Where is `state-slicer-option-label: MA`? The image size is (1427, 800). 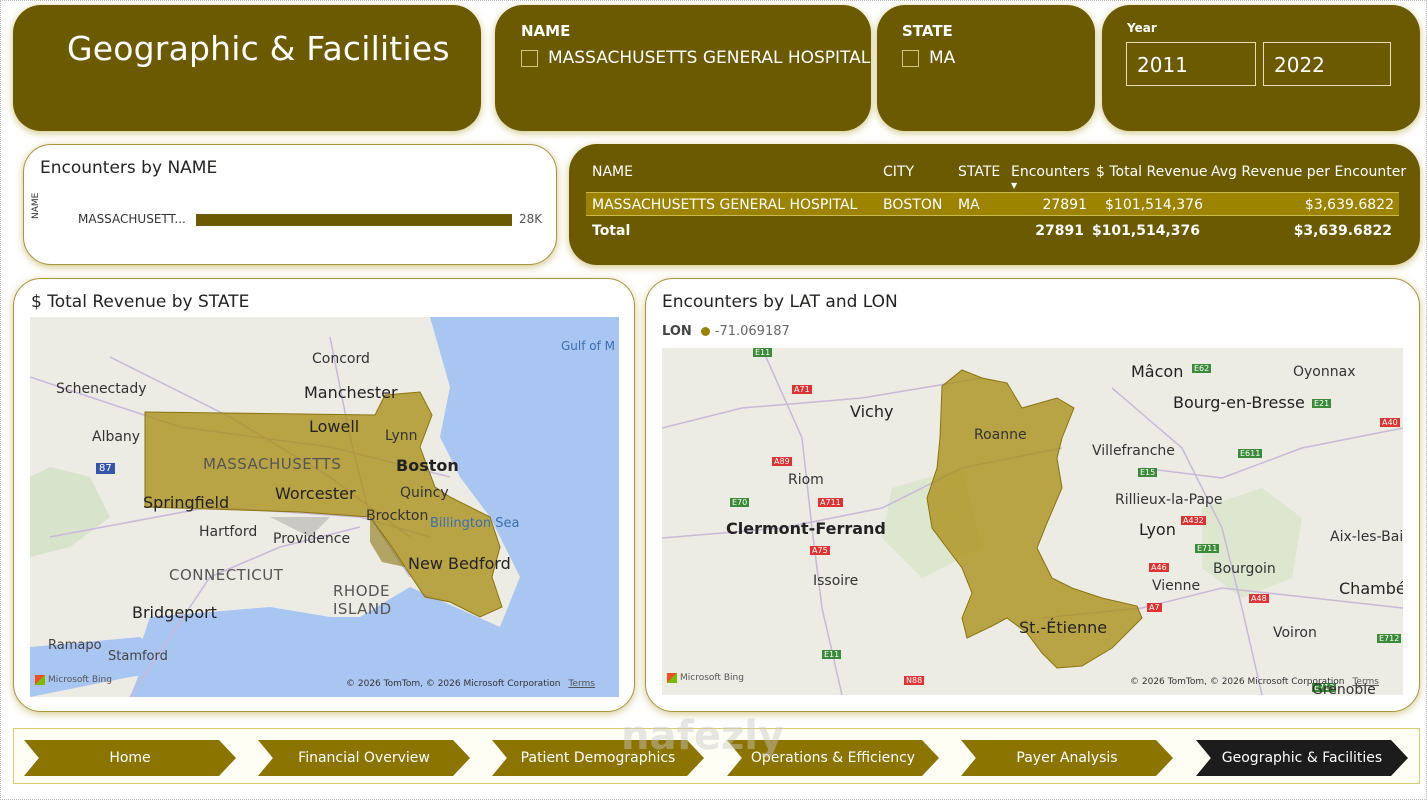
state-slicer-option-label: MA is located at coordinates (942, 58).